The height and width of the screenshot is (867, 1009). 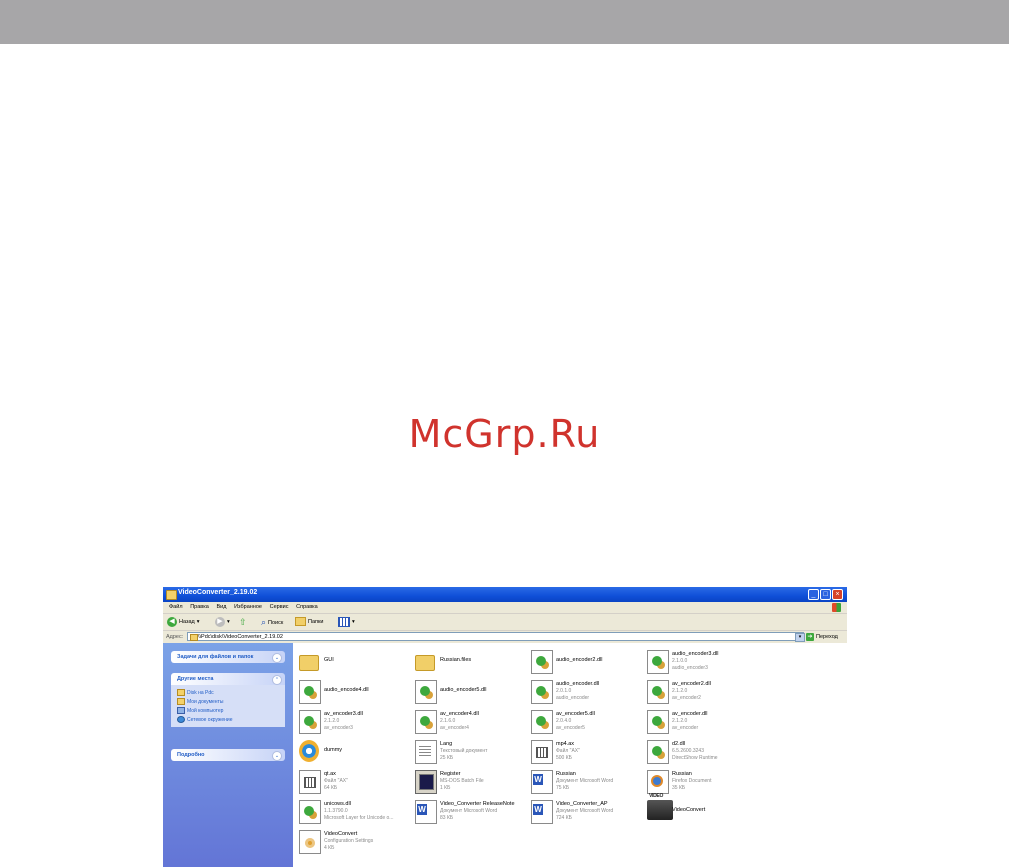 What do you see at coordinates (447, 758) in the screenshot?
I see `file-detail: 25 КБ` at bounding box center [447, 758].